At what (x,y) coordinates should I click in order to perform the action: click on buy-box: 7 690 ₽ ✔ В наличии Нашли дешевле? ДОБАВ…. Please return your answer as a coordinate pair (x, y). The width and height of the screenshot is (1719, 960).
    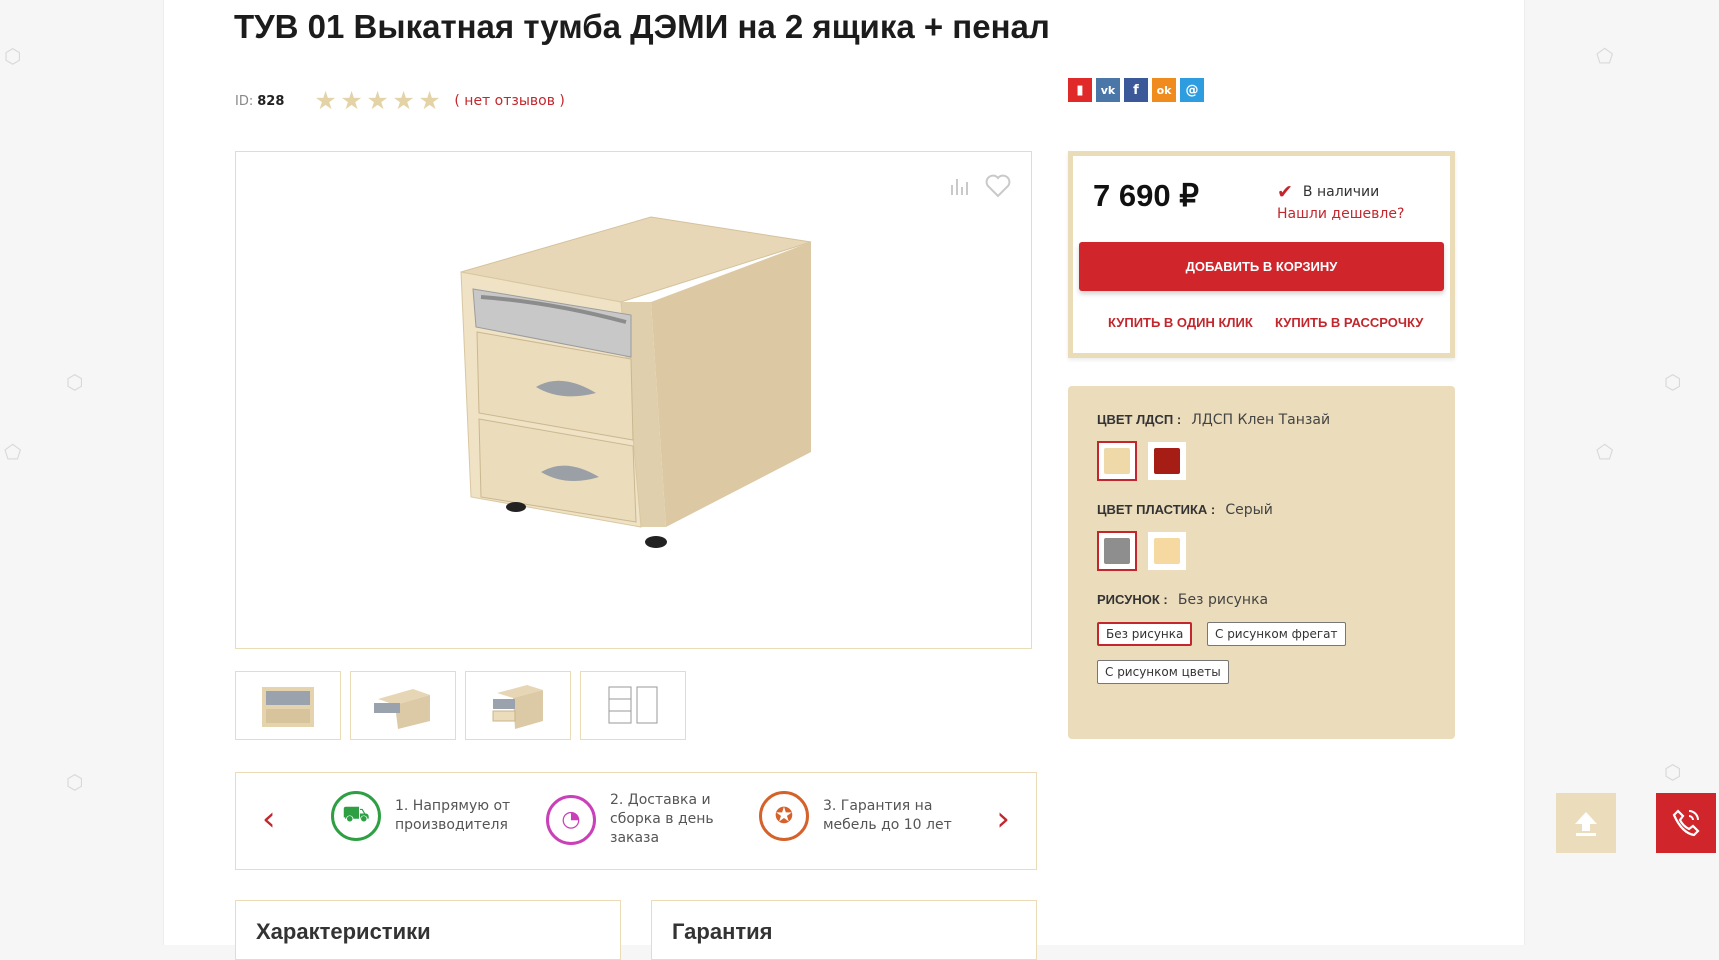
    Looking at the image, I should click on (1261, 254).